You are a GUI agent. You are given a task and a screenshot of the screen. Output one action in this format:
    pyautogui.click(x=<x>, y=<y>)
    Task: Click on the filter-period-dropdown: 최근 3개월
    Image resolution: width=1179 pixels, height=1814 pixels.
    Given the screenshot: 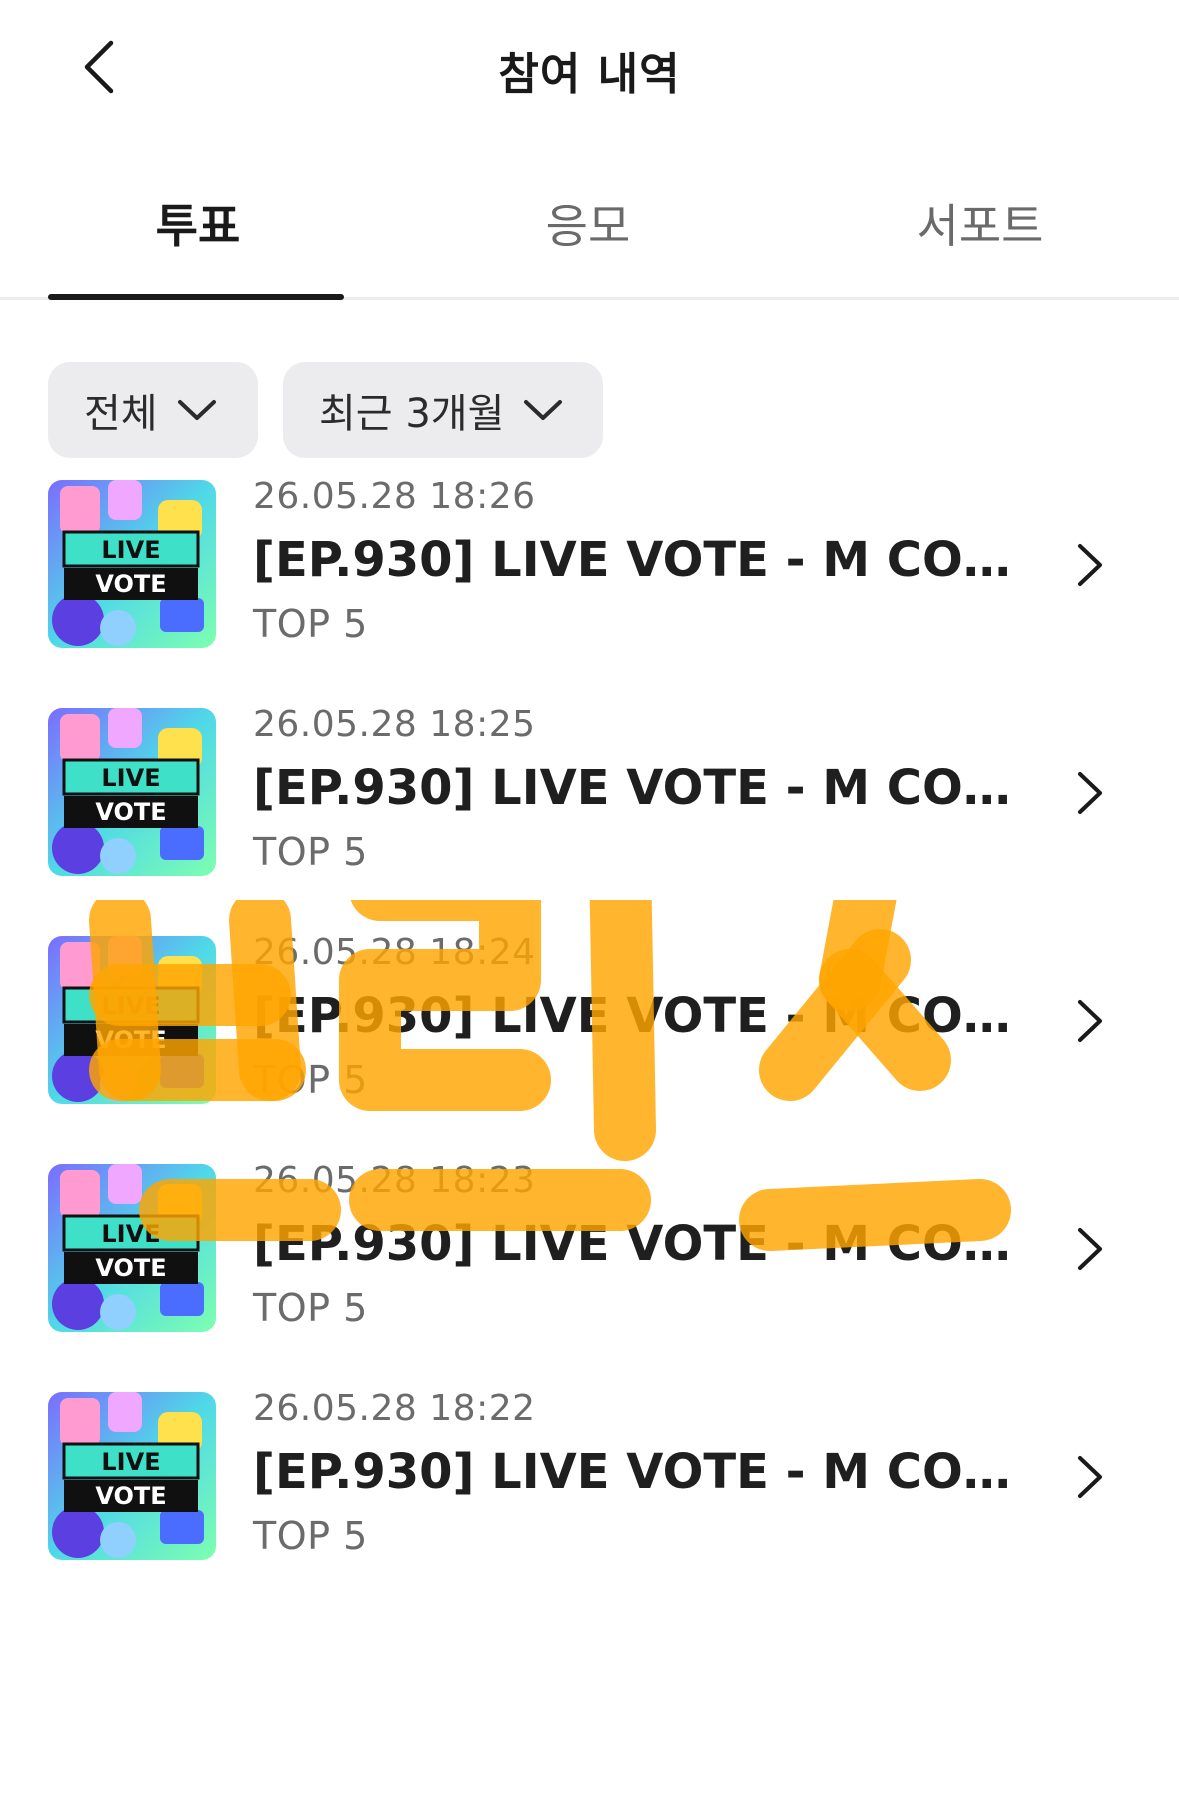 What is the action you would take?
    pyautogui.click(x=443, y=410)
    